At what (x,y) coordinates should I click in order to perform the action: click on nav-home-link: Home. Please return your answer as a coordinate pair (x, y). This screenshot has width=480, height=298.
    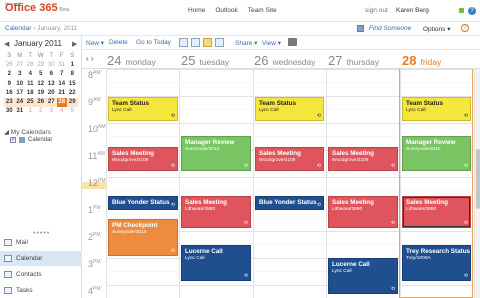
    Looking at the image, I should click on (196, 10).